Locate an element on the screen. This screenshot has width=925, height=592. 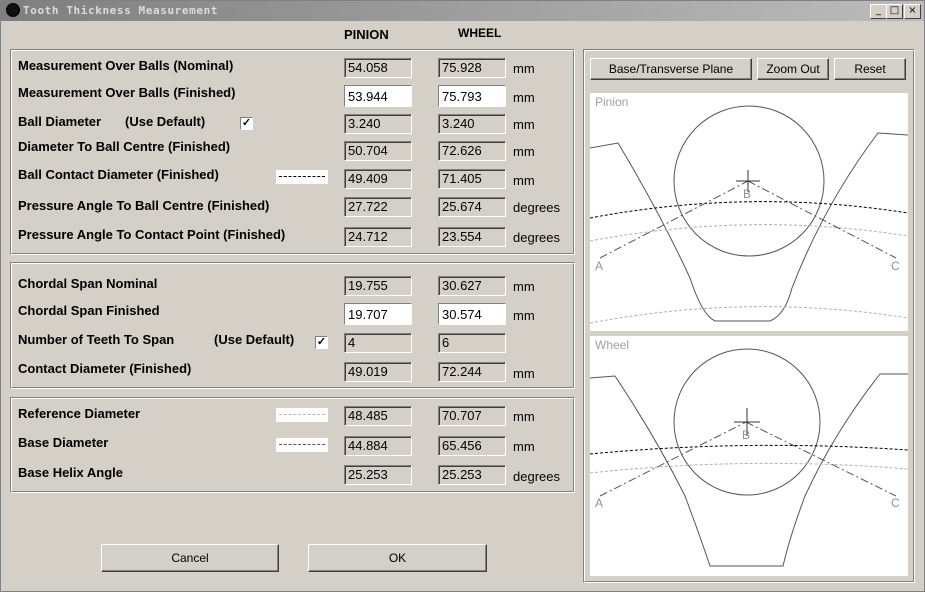
dia-ball-centre-label: Diameter To Ball Centre (Finished) is located at coordinates (124, 146).